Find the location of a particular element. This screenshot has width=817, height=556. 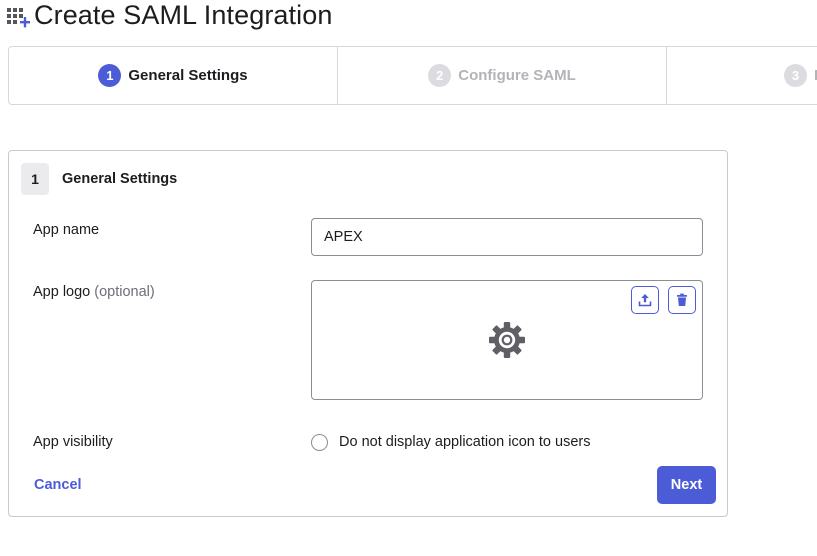

step-label: General Settings is located at coordinates (188, 75).